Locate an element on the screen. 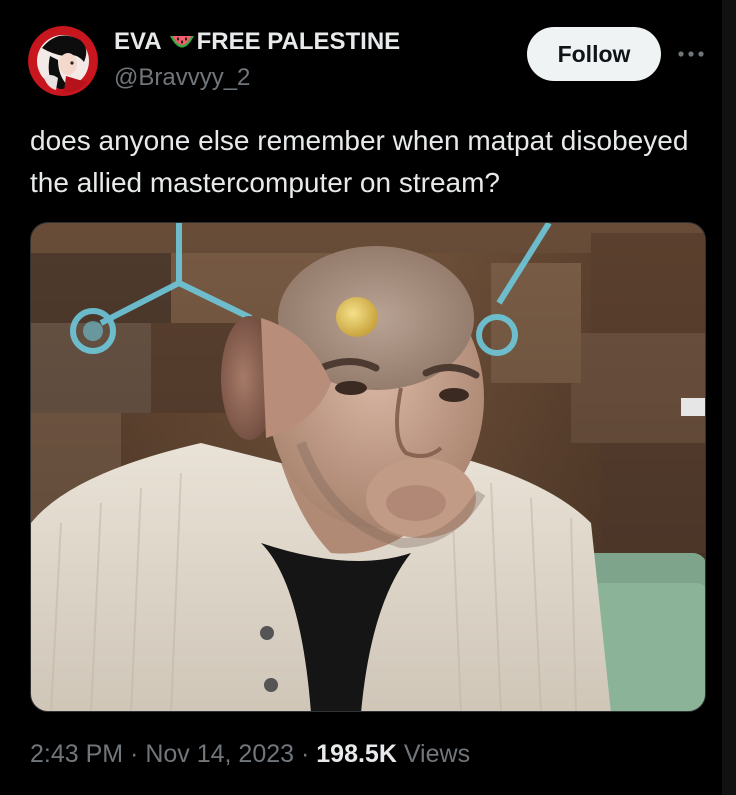 This screenshot has height=795, width=736. tweet-time: 2:43 PM is located at coordinates (76, 754).